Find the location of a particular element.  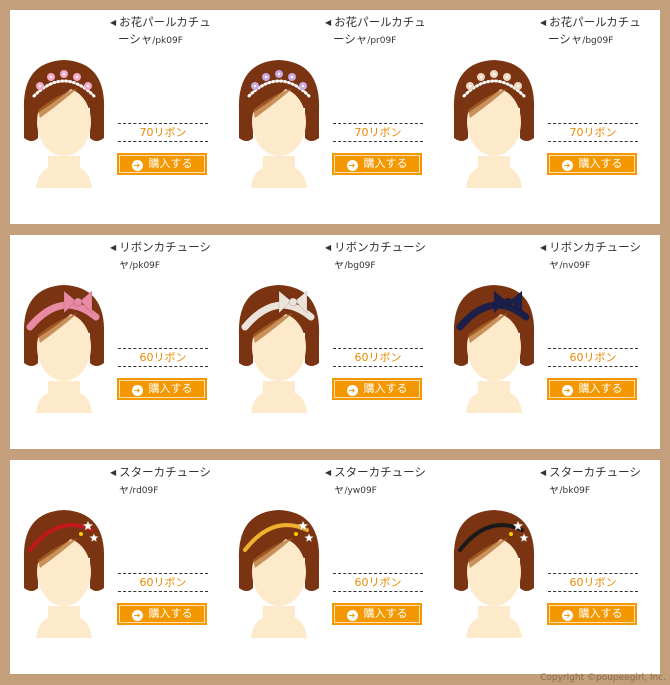

product-title-link: ◀ リボンカチューシ ャ/nv09F is located at coordinates (597, 256).